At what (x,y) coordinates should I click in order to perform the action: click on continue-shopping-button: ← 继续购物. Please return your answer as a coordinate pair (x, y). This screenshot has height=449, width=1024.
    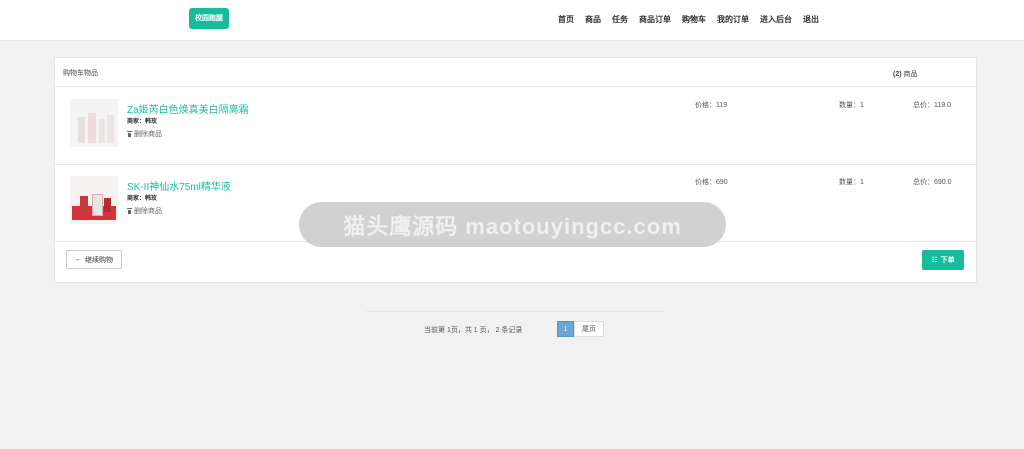
    Looking at the image, I should click on (94, 259).